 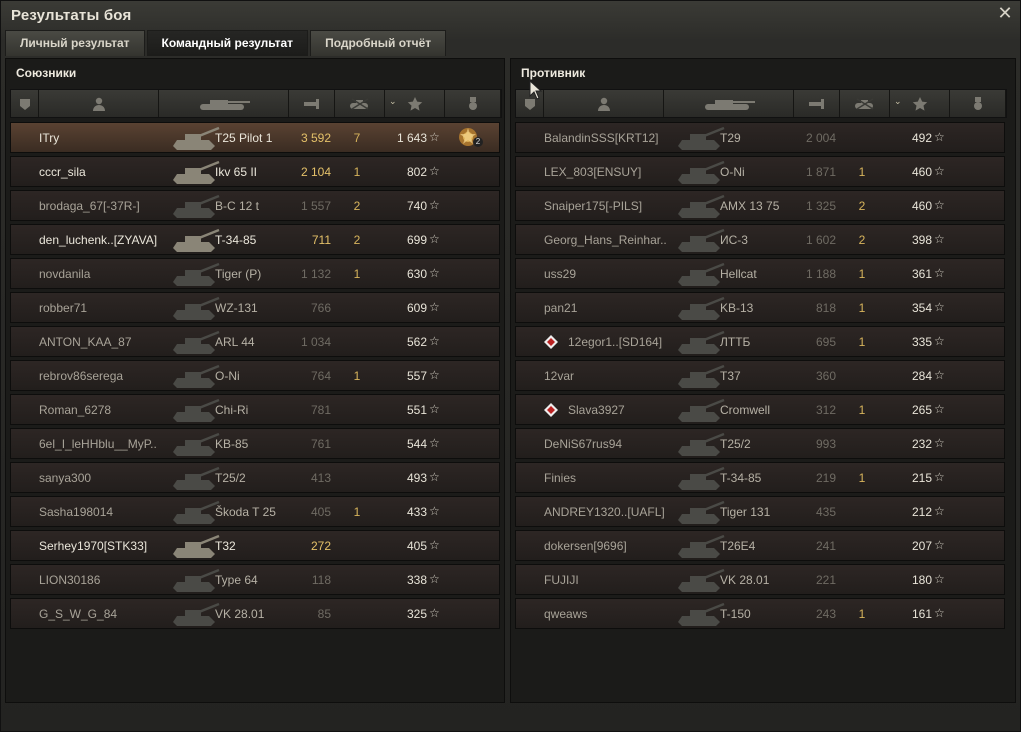 I want to click on enemies-player-row: dokersen[9696] T26E4 241 207 ☆, so click(x=760, y=545).